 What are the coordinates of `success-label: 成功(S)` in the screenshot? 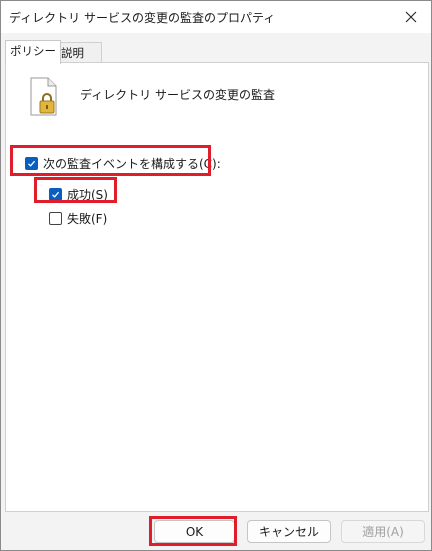 It's located at (87, 195).